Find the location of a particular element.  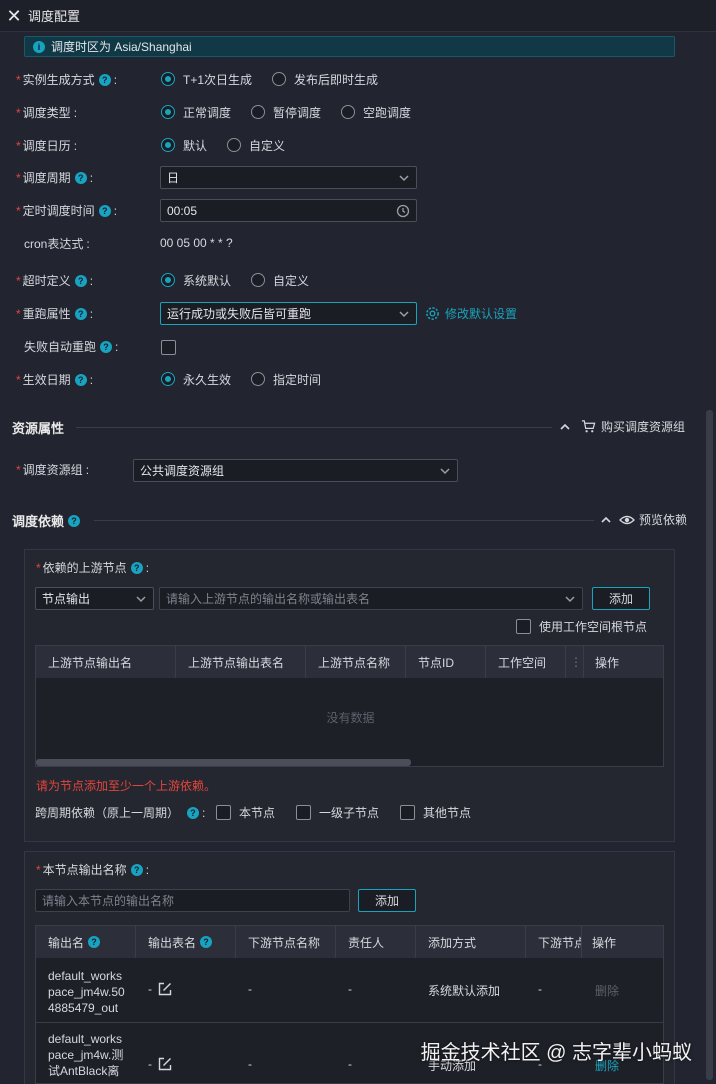

cron-label: cron表达式: is located at coordinates (57, 244).